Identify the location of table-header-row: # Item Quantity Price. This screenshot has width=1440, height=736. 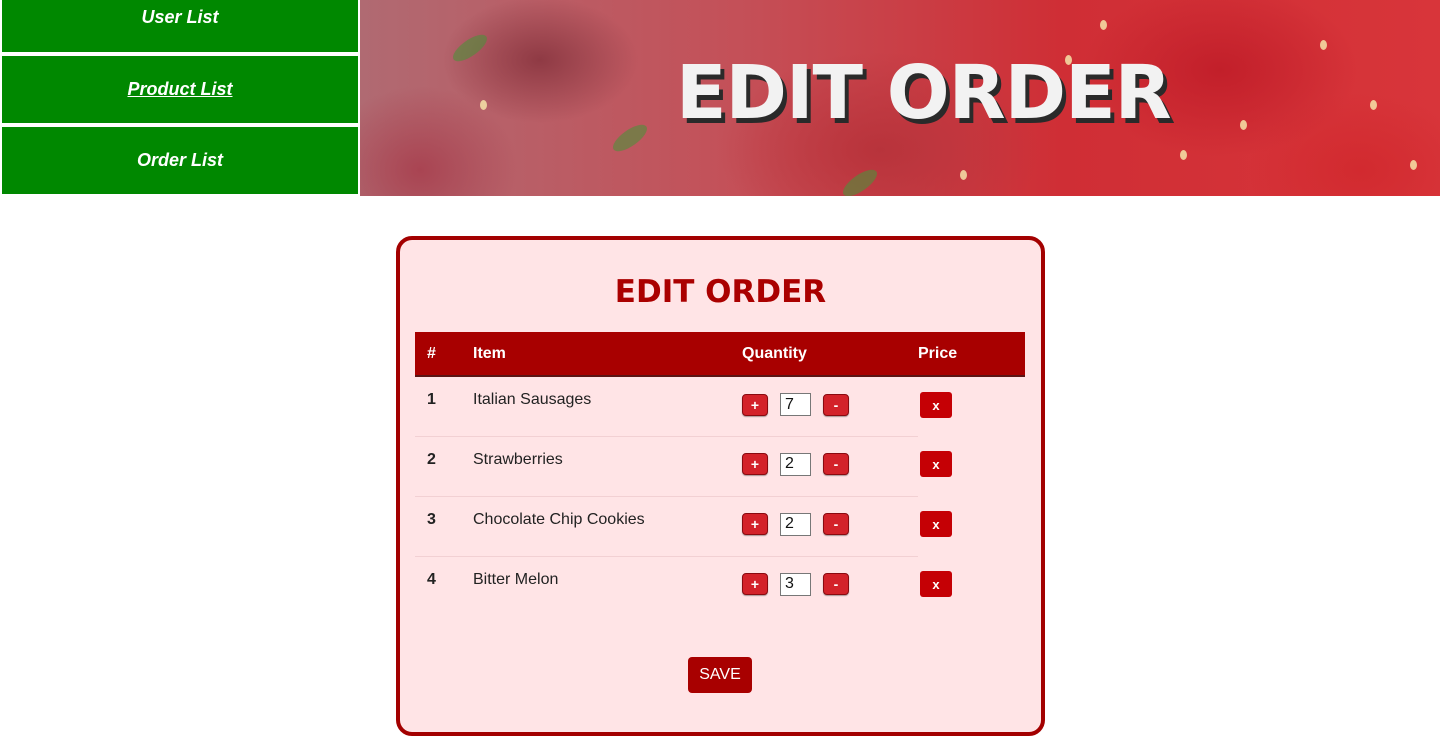
(720, 354).